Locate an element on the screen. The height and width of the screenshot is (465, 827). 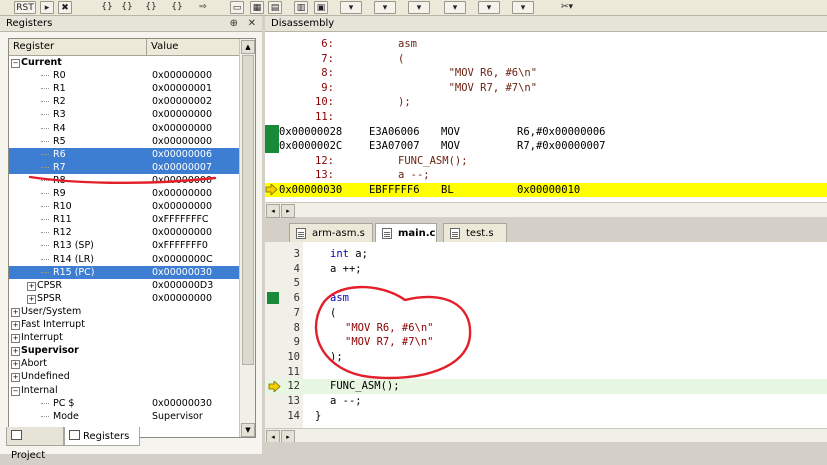
register-value: 0x00000002 is located at coordinates (182, 101).